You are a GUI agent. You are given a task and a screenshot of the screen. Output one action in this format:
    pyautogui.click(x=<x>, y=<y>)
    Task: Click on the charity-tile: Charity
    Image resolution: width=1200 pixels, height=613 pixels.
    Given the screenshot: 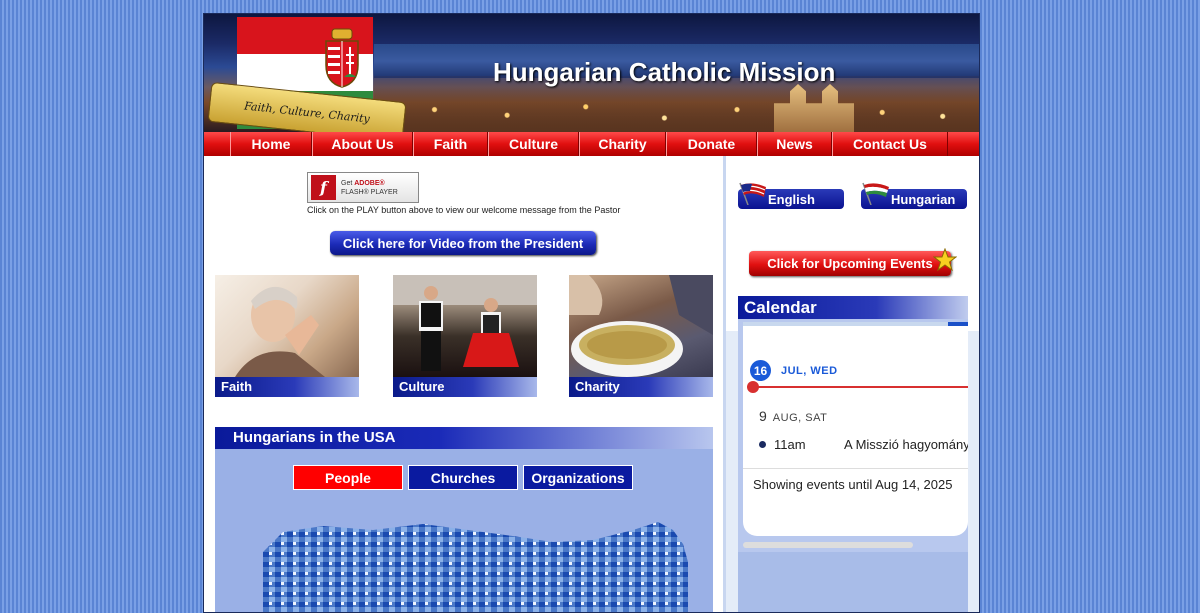 What is the action you would take?
    pyautogui.click(x=641, y=336)
    